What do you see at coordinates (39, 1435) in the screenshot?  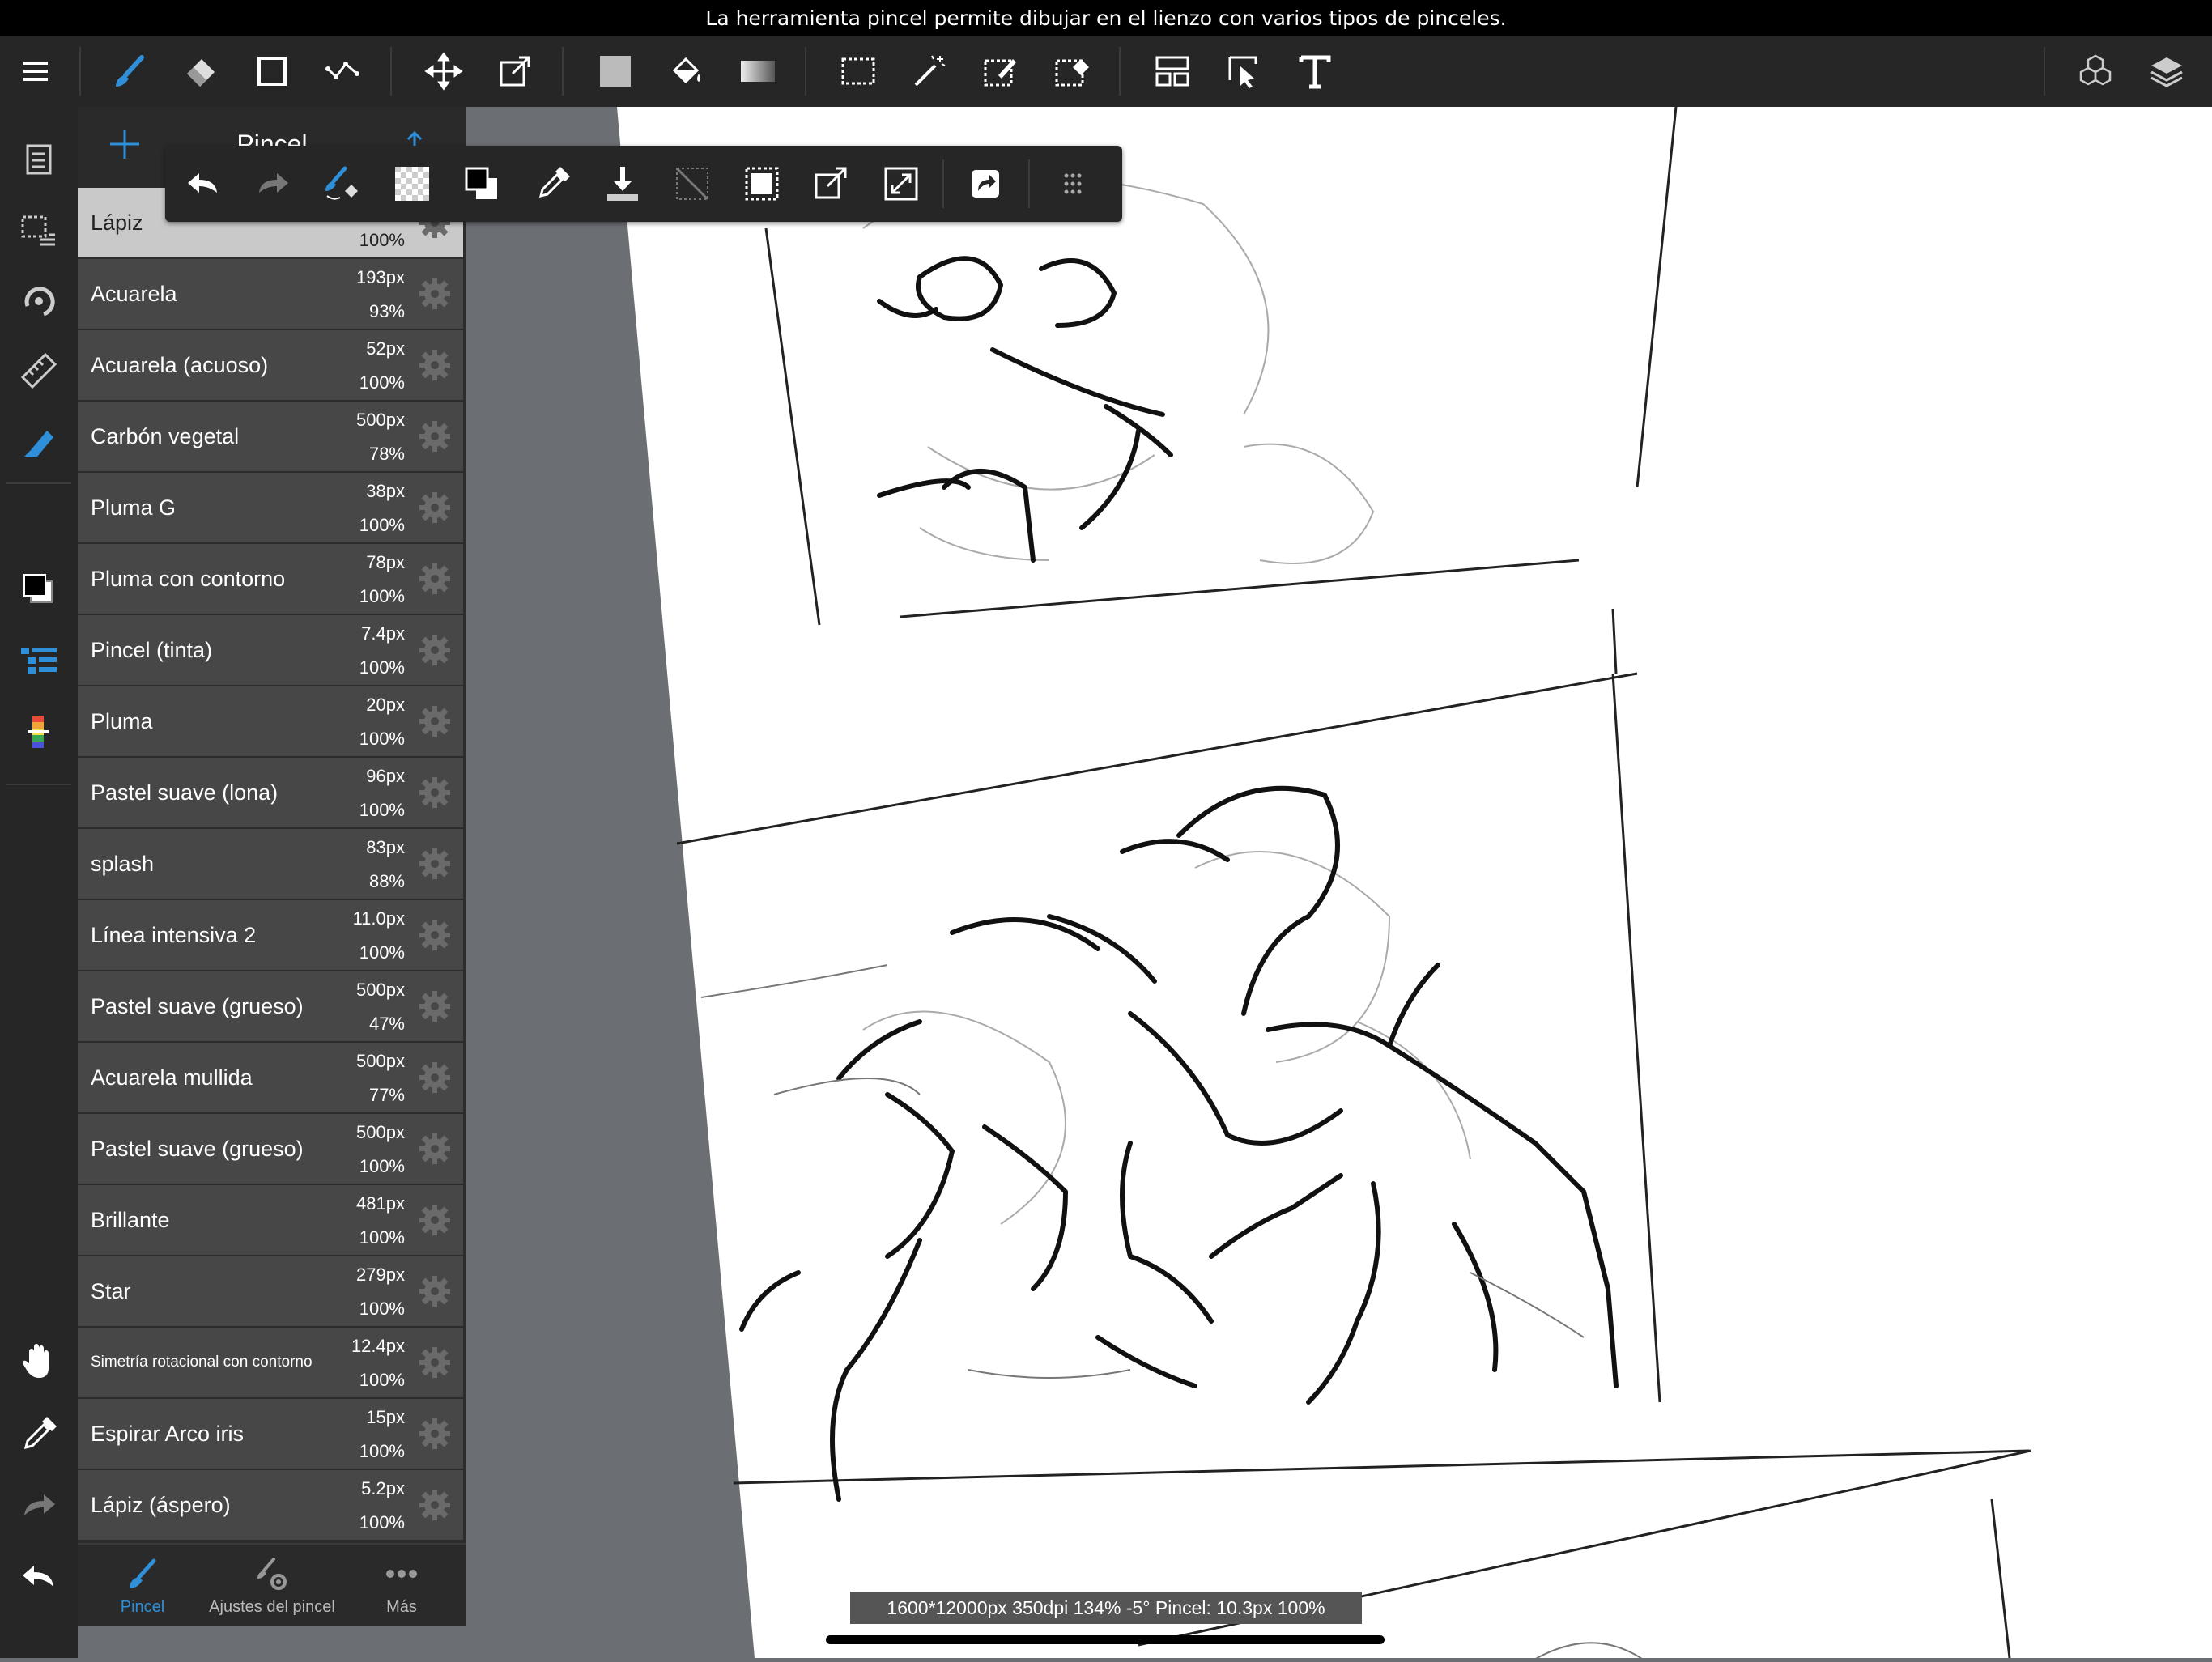 I see `eyedropper-button` at bounding box center [39, 1435].